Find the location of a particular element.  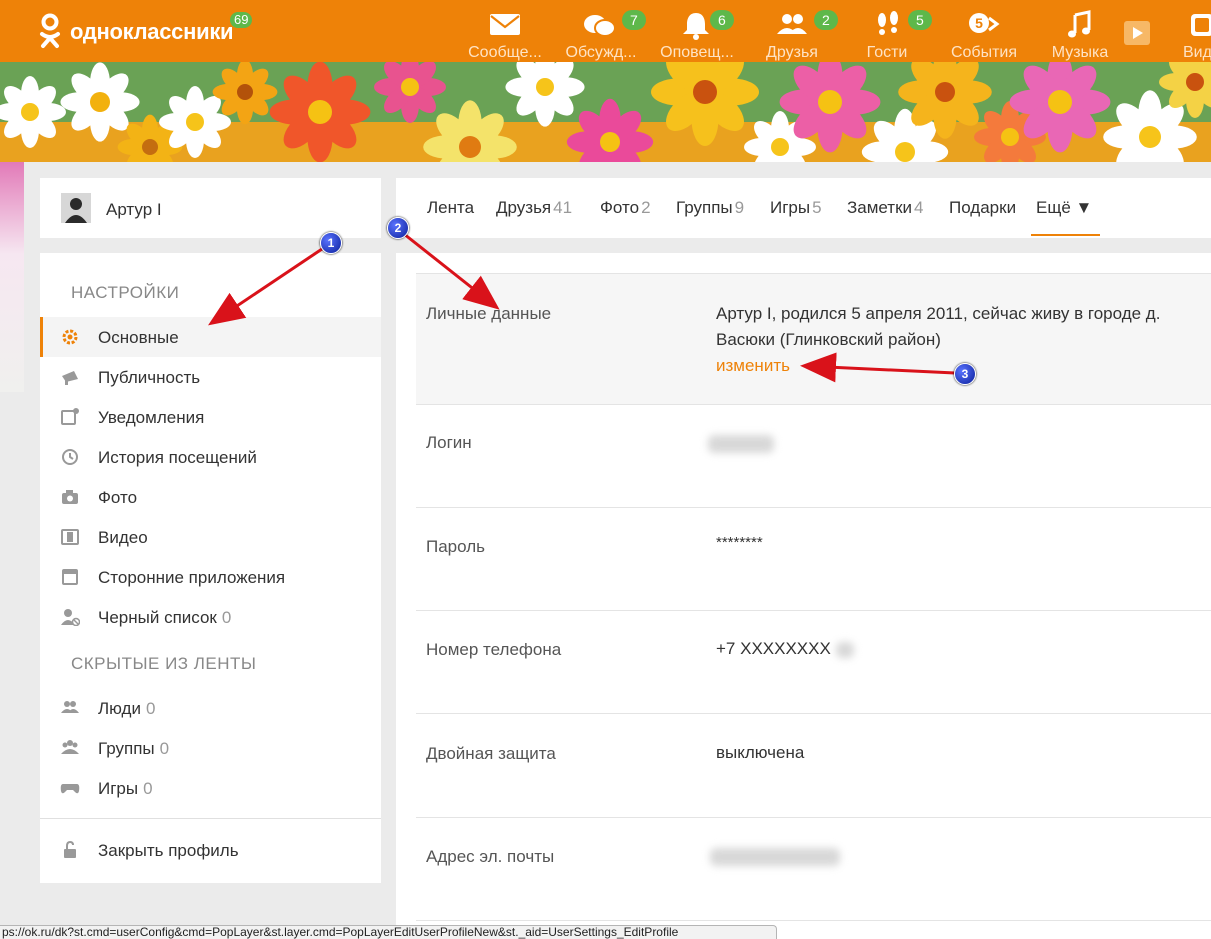

edit-personal-data-link: изменить is located at coordinates (753, 366).